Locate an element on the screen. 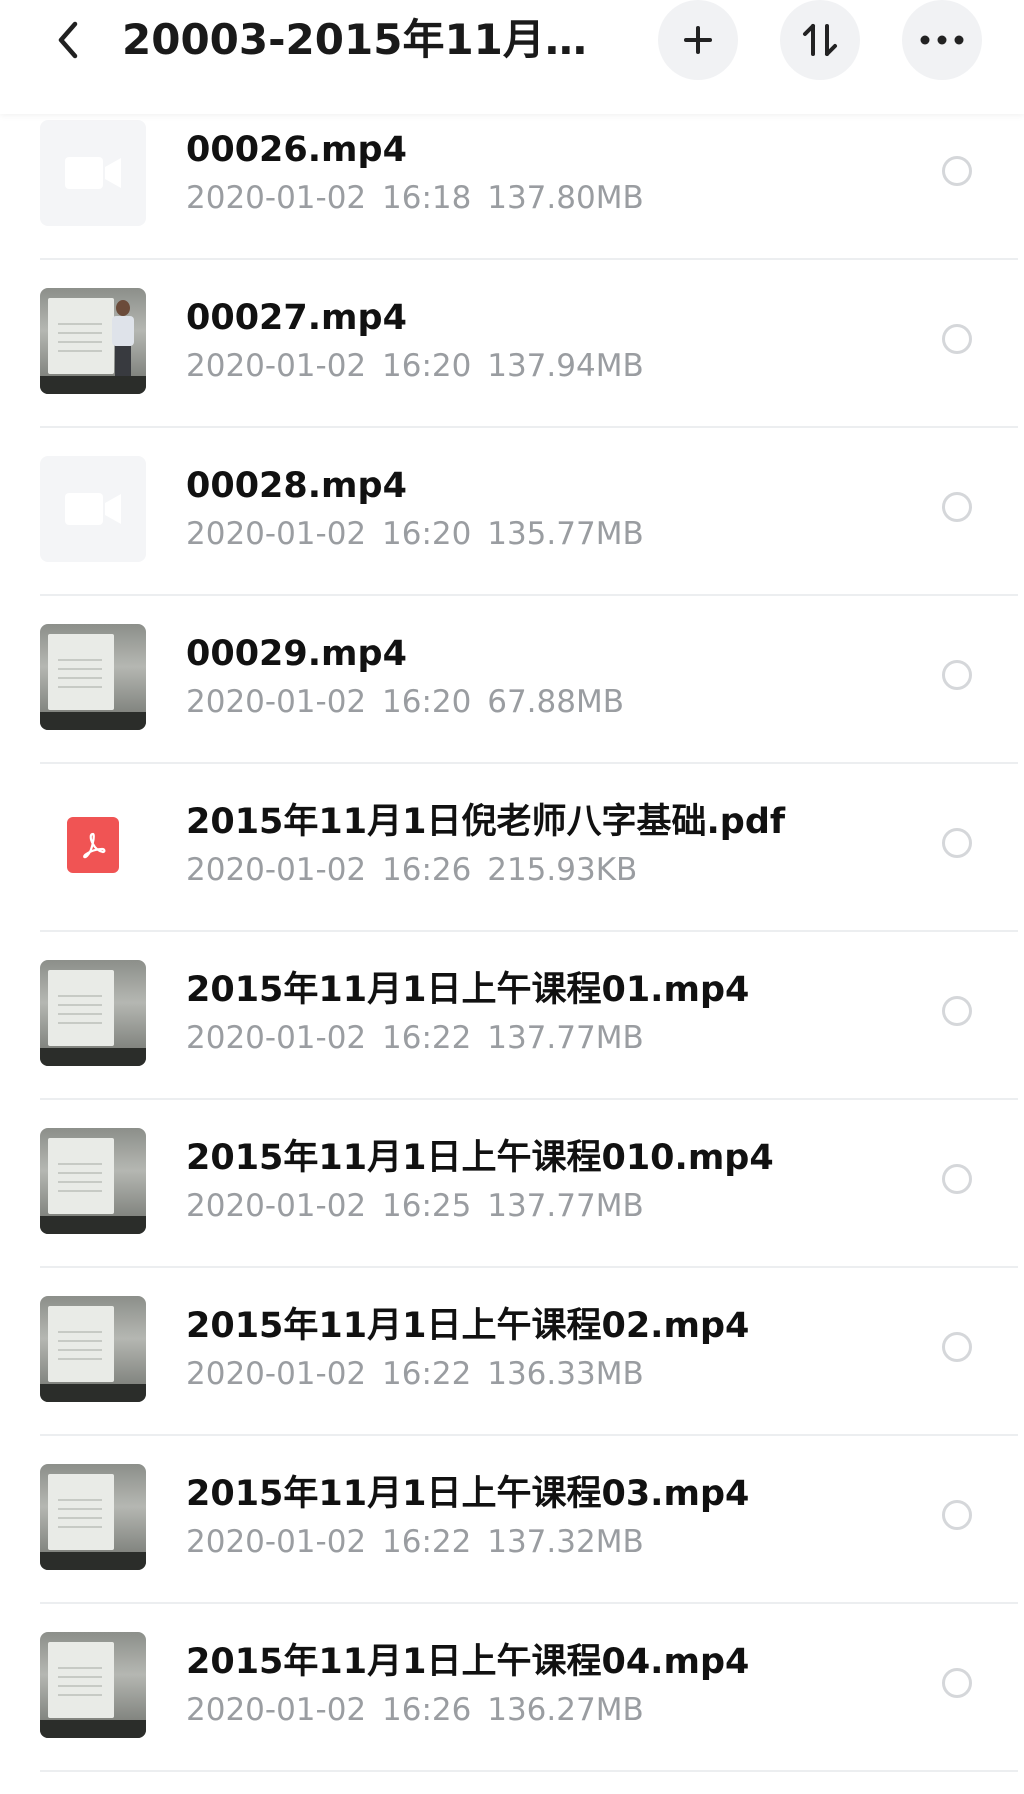 This screenshot has height=1794, width=1024. file-name: 2015年11月1日上午课程02.mp4 is located at coordinates (468, 1326).